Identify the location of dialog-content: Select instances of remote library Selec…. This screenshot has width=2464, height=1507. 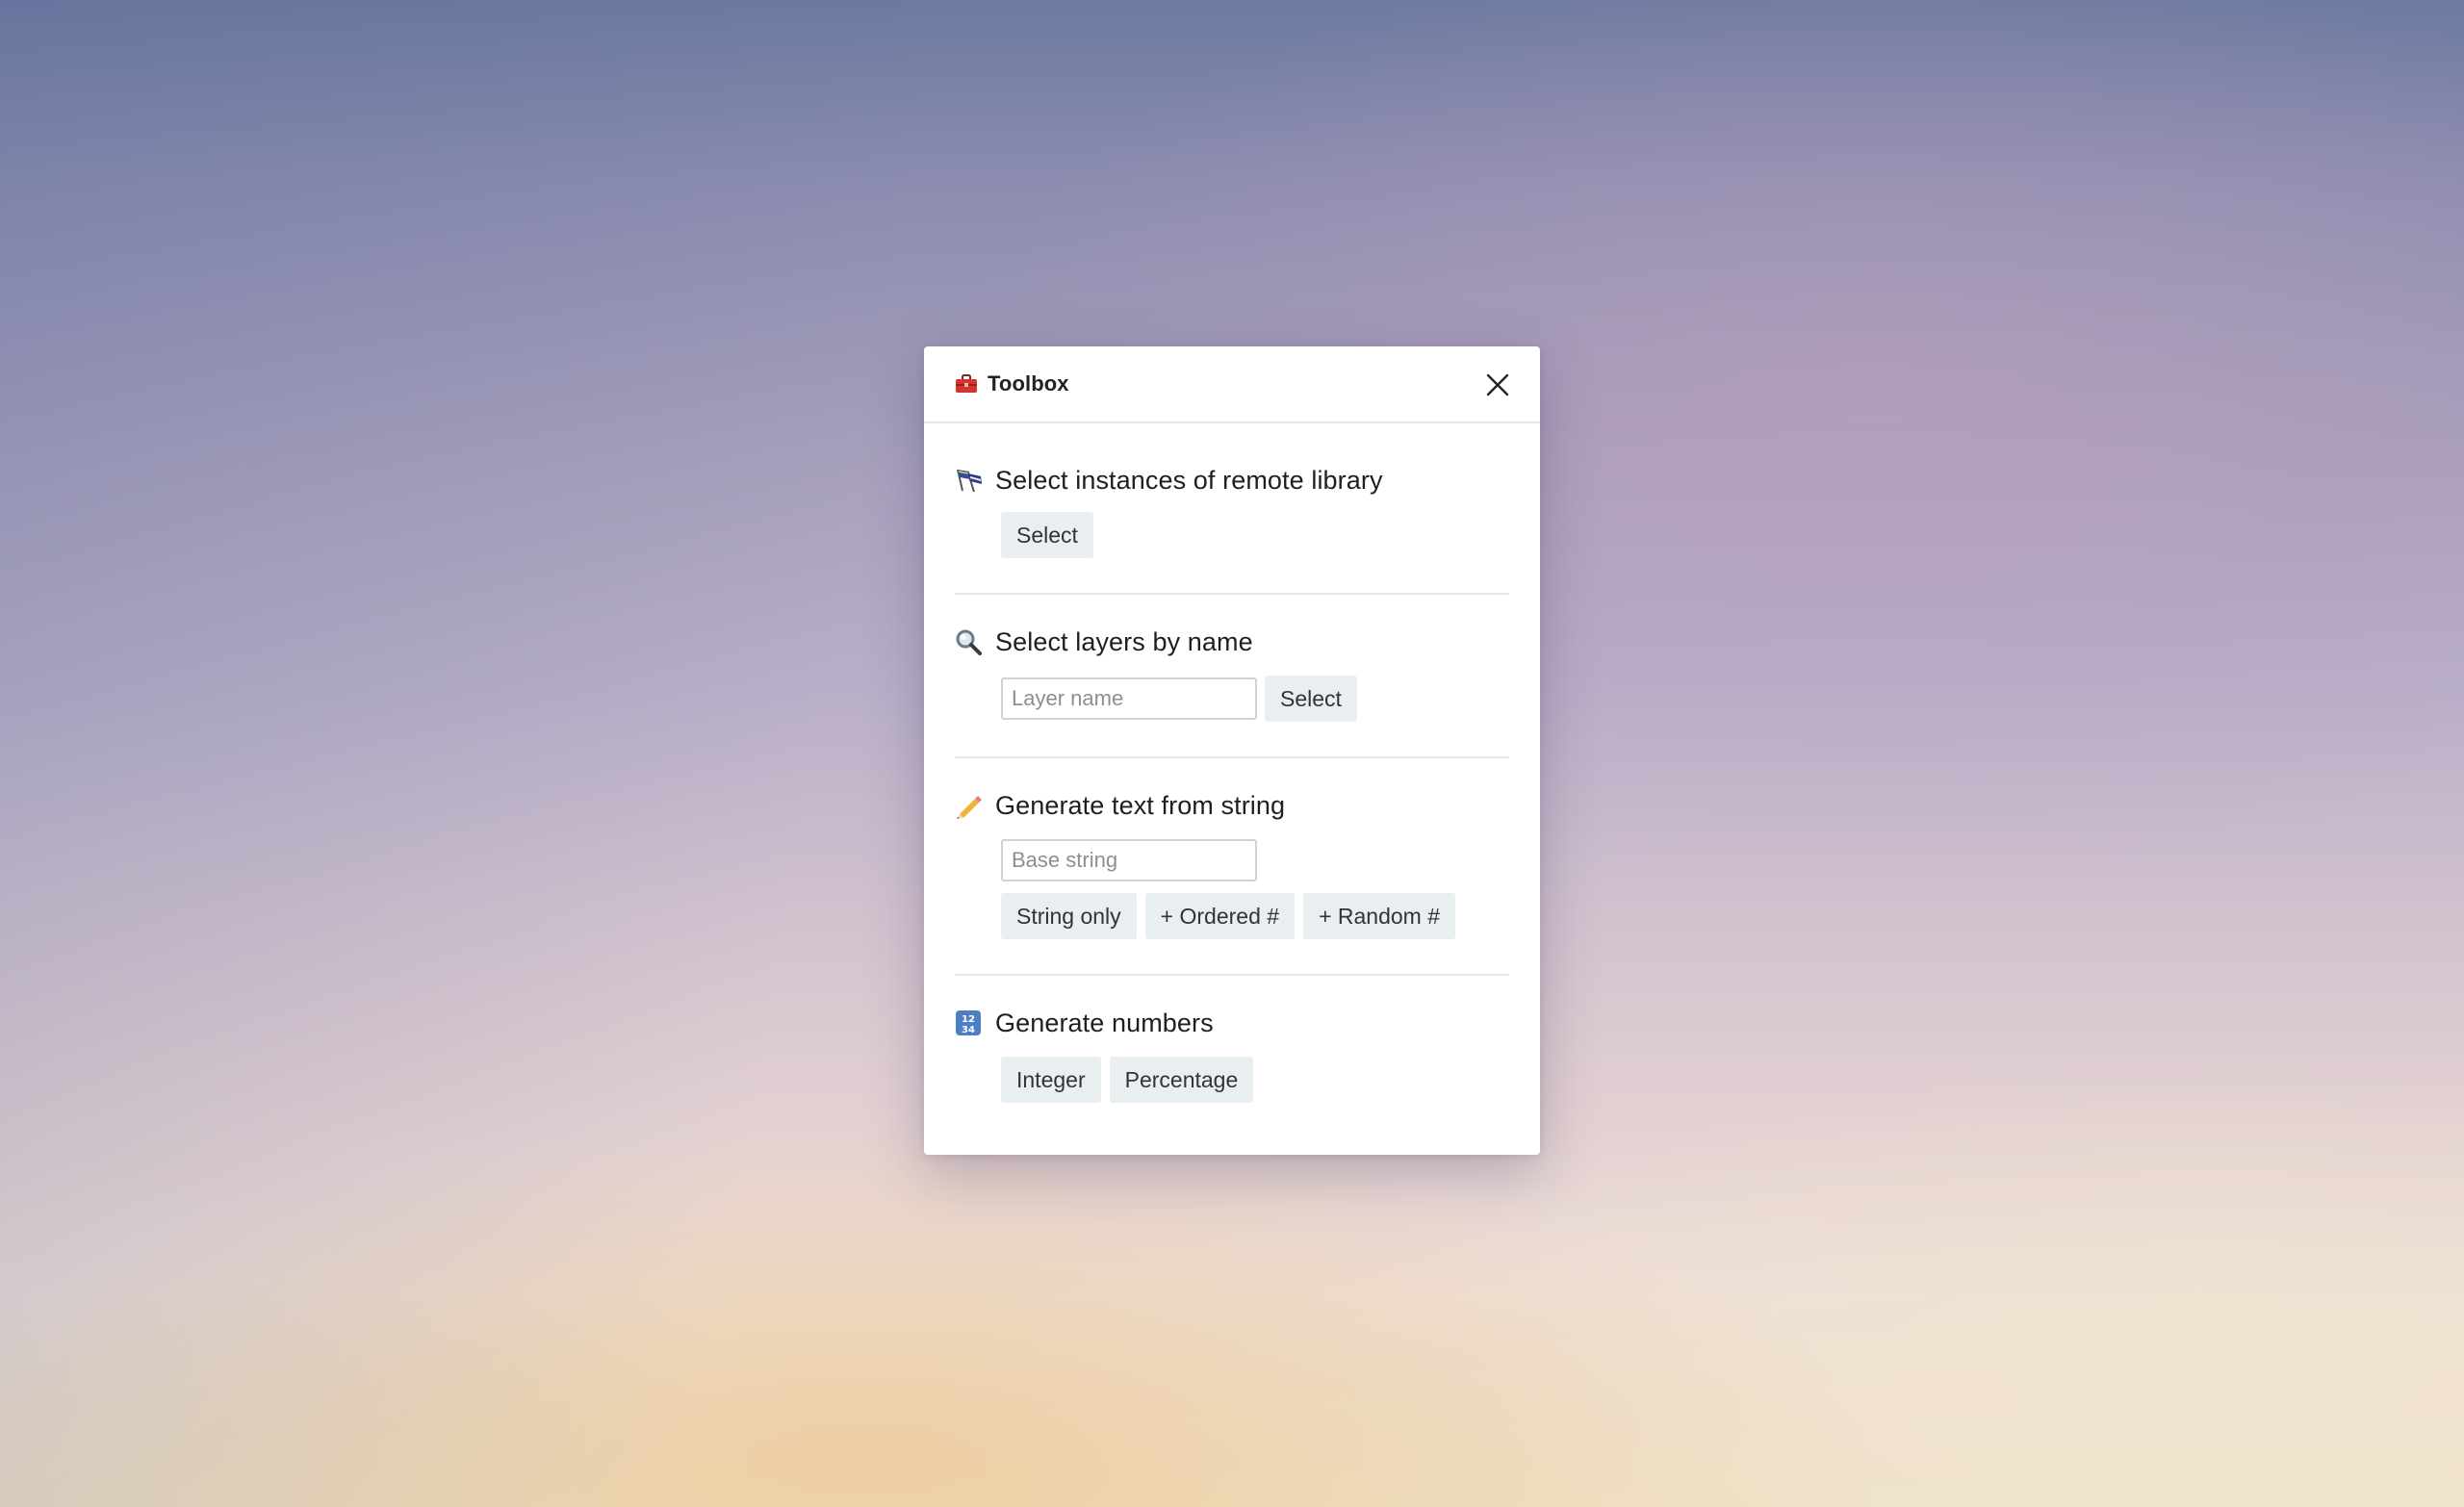
(1232, 779).